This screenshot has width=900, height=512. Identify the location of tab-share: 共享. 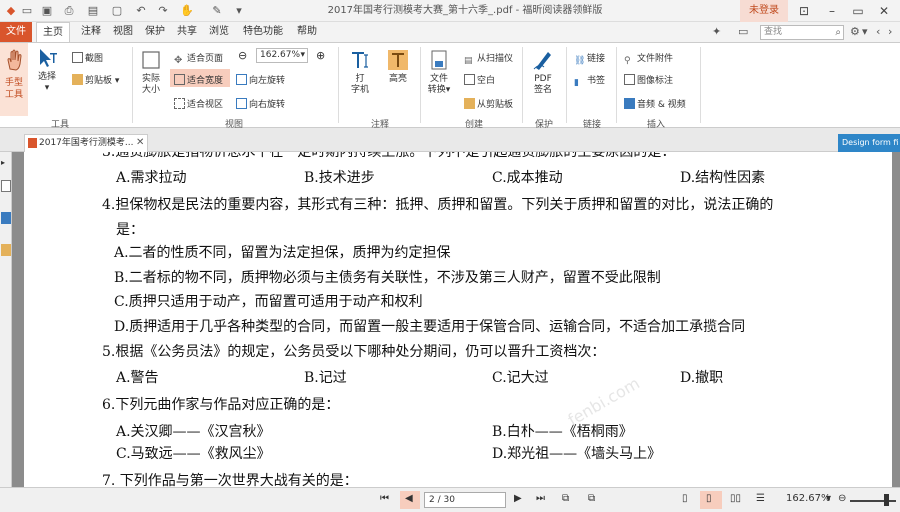
(187, 32).